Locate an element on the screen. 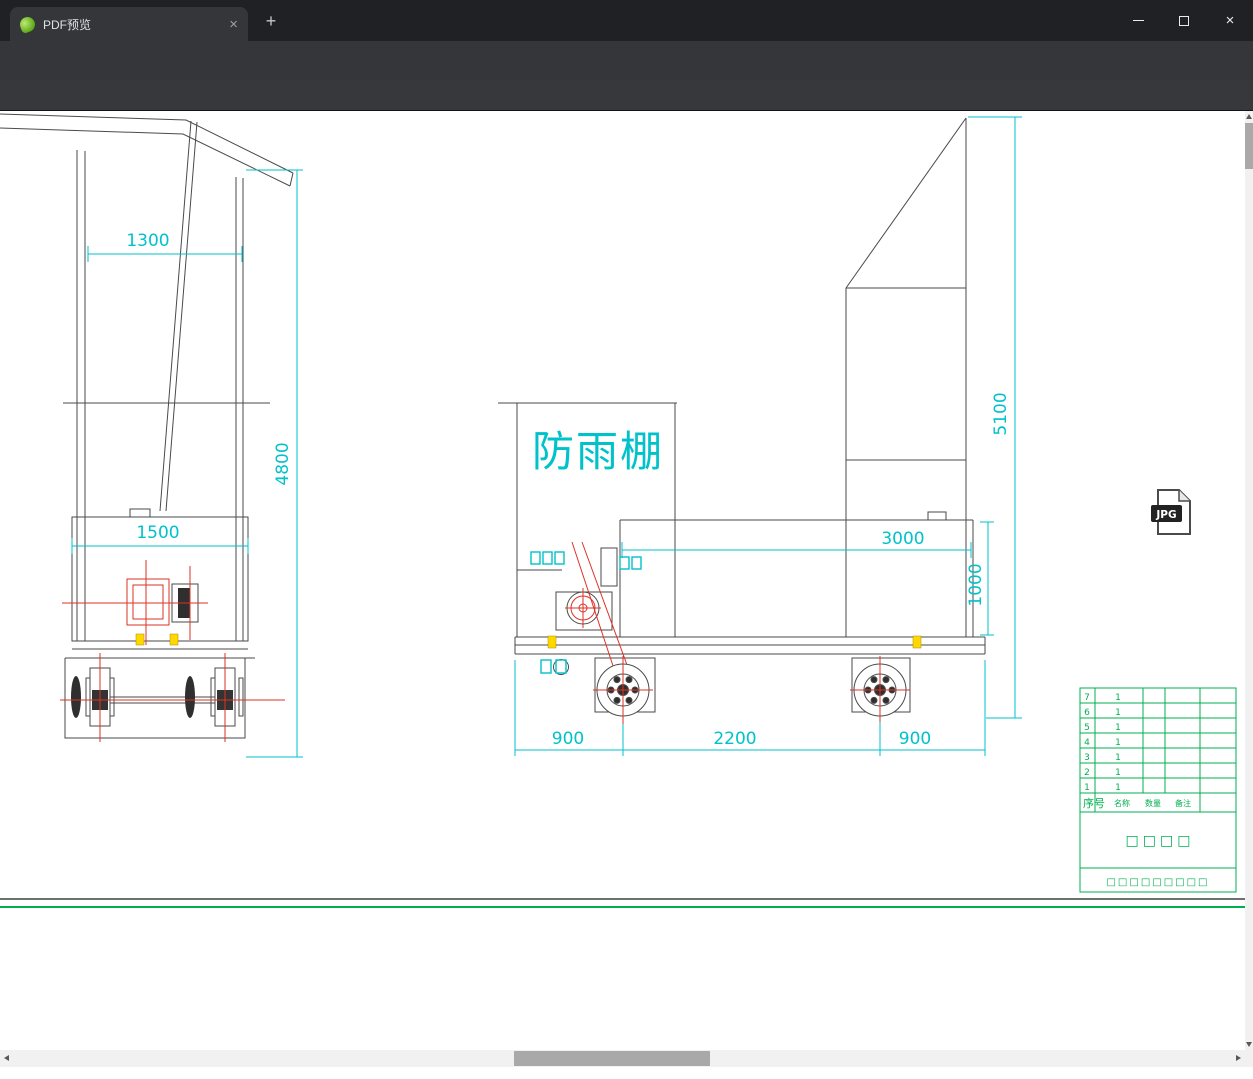 This screenshot has width=1253, height=1079. dim-label-900-left: 900 is located at coordinates (568, 739).